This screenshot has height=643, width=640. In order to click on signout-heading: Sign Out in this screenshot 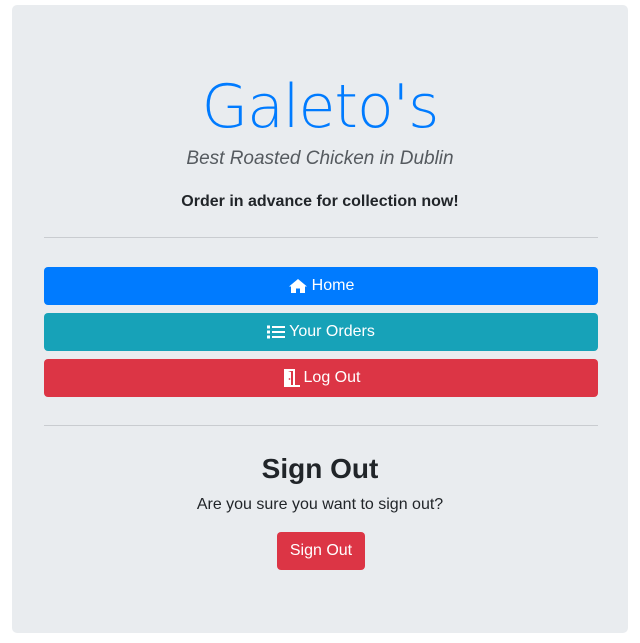, I will do `click(320, 468)`.